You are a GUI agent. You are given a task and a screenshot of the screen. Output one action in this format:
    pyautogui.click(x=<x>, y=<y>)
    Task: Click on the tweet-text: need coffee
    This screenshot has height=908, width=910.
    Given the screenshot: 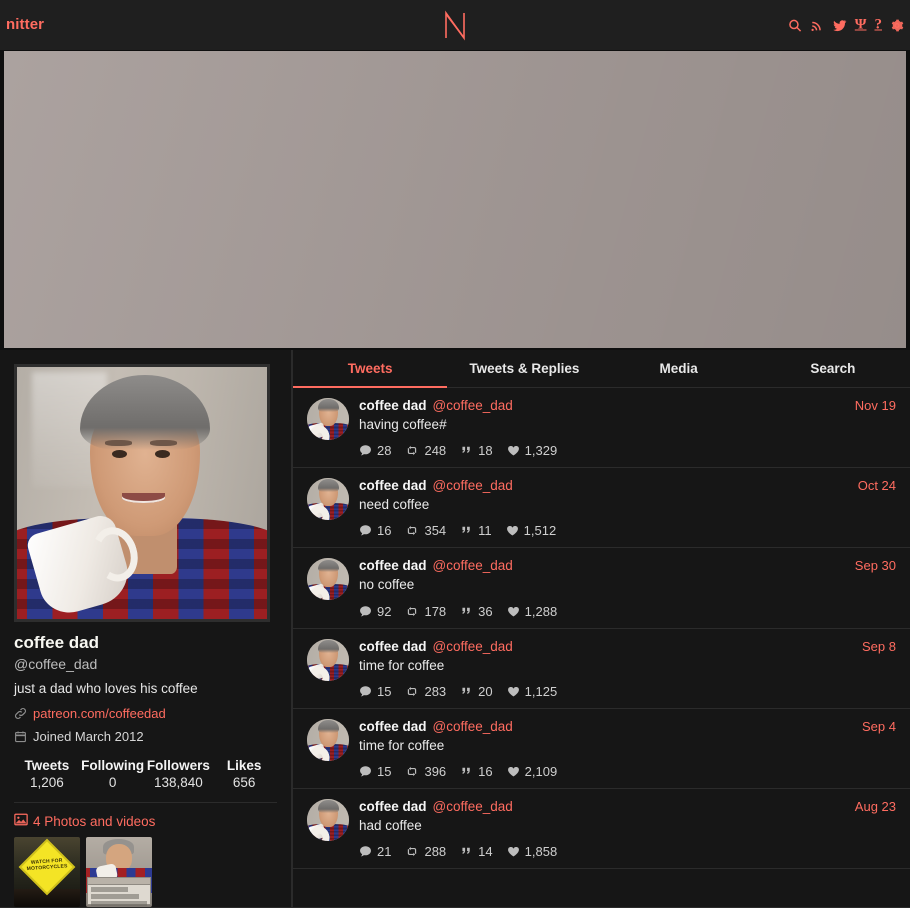 What is the action you would take?
    pyautogui.click(x=394, y=505)
    